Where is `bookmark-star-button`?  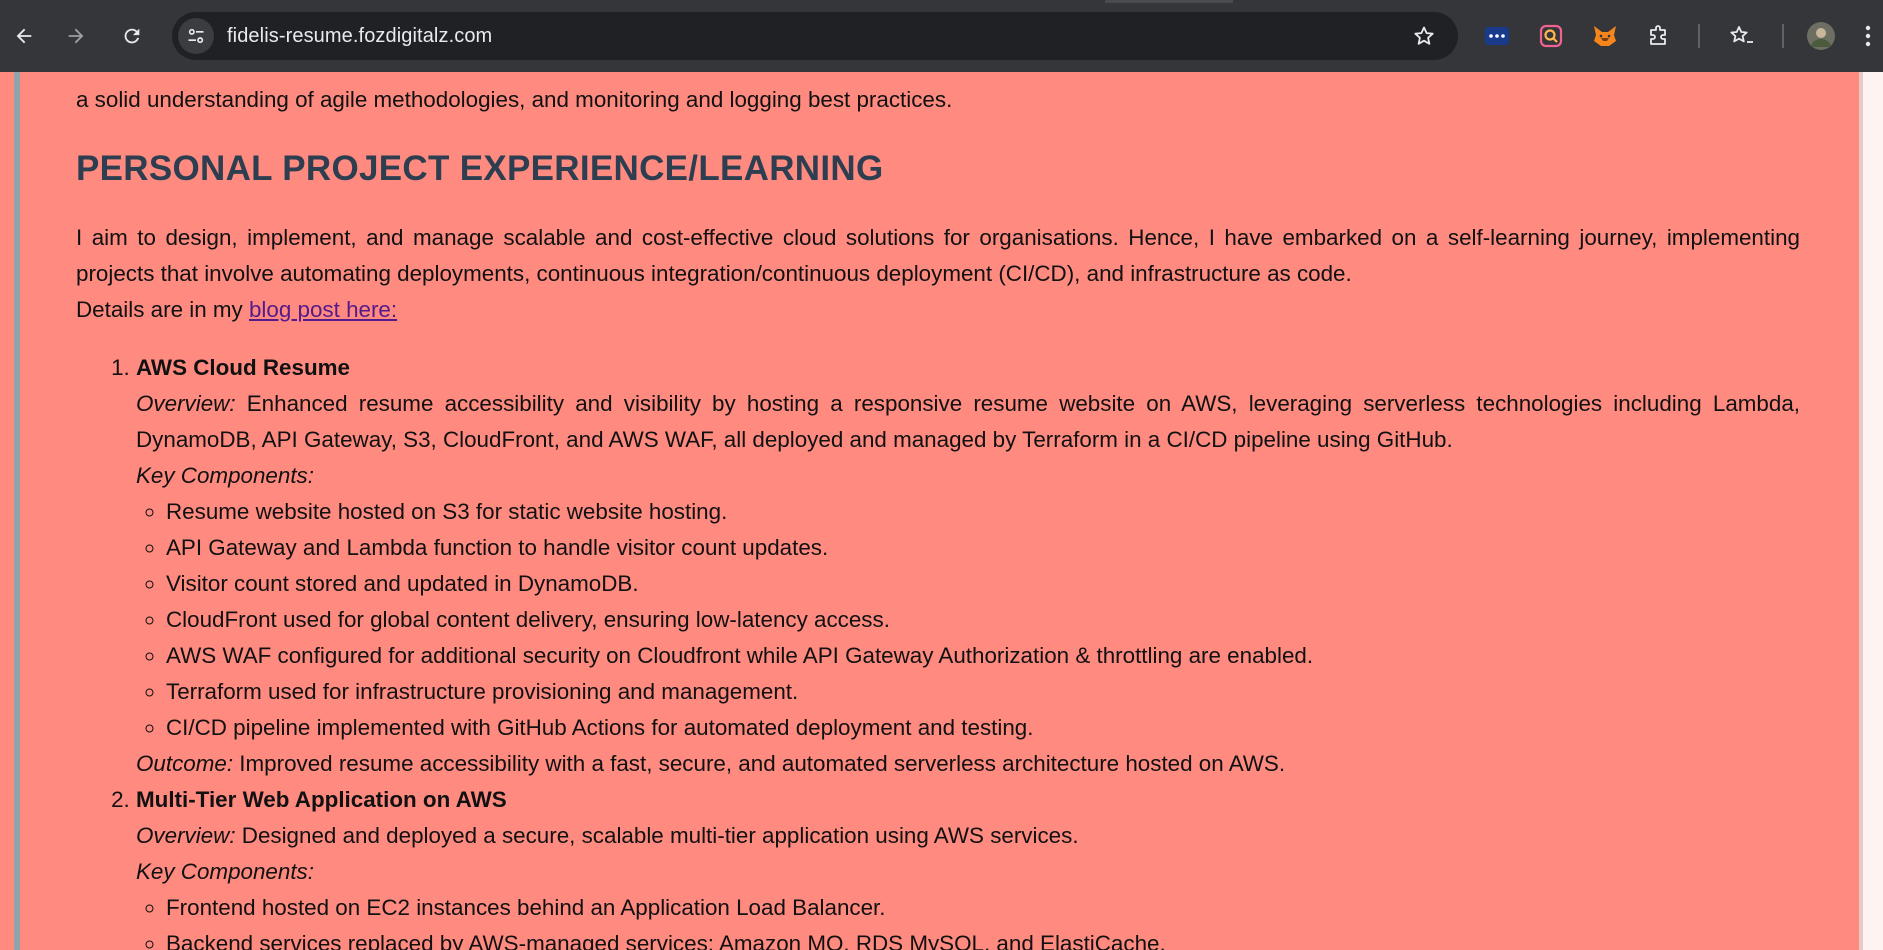 bookmark-star-button is located at coordinates (1424, 36).